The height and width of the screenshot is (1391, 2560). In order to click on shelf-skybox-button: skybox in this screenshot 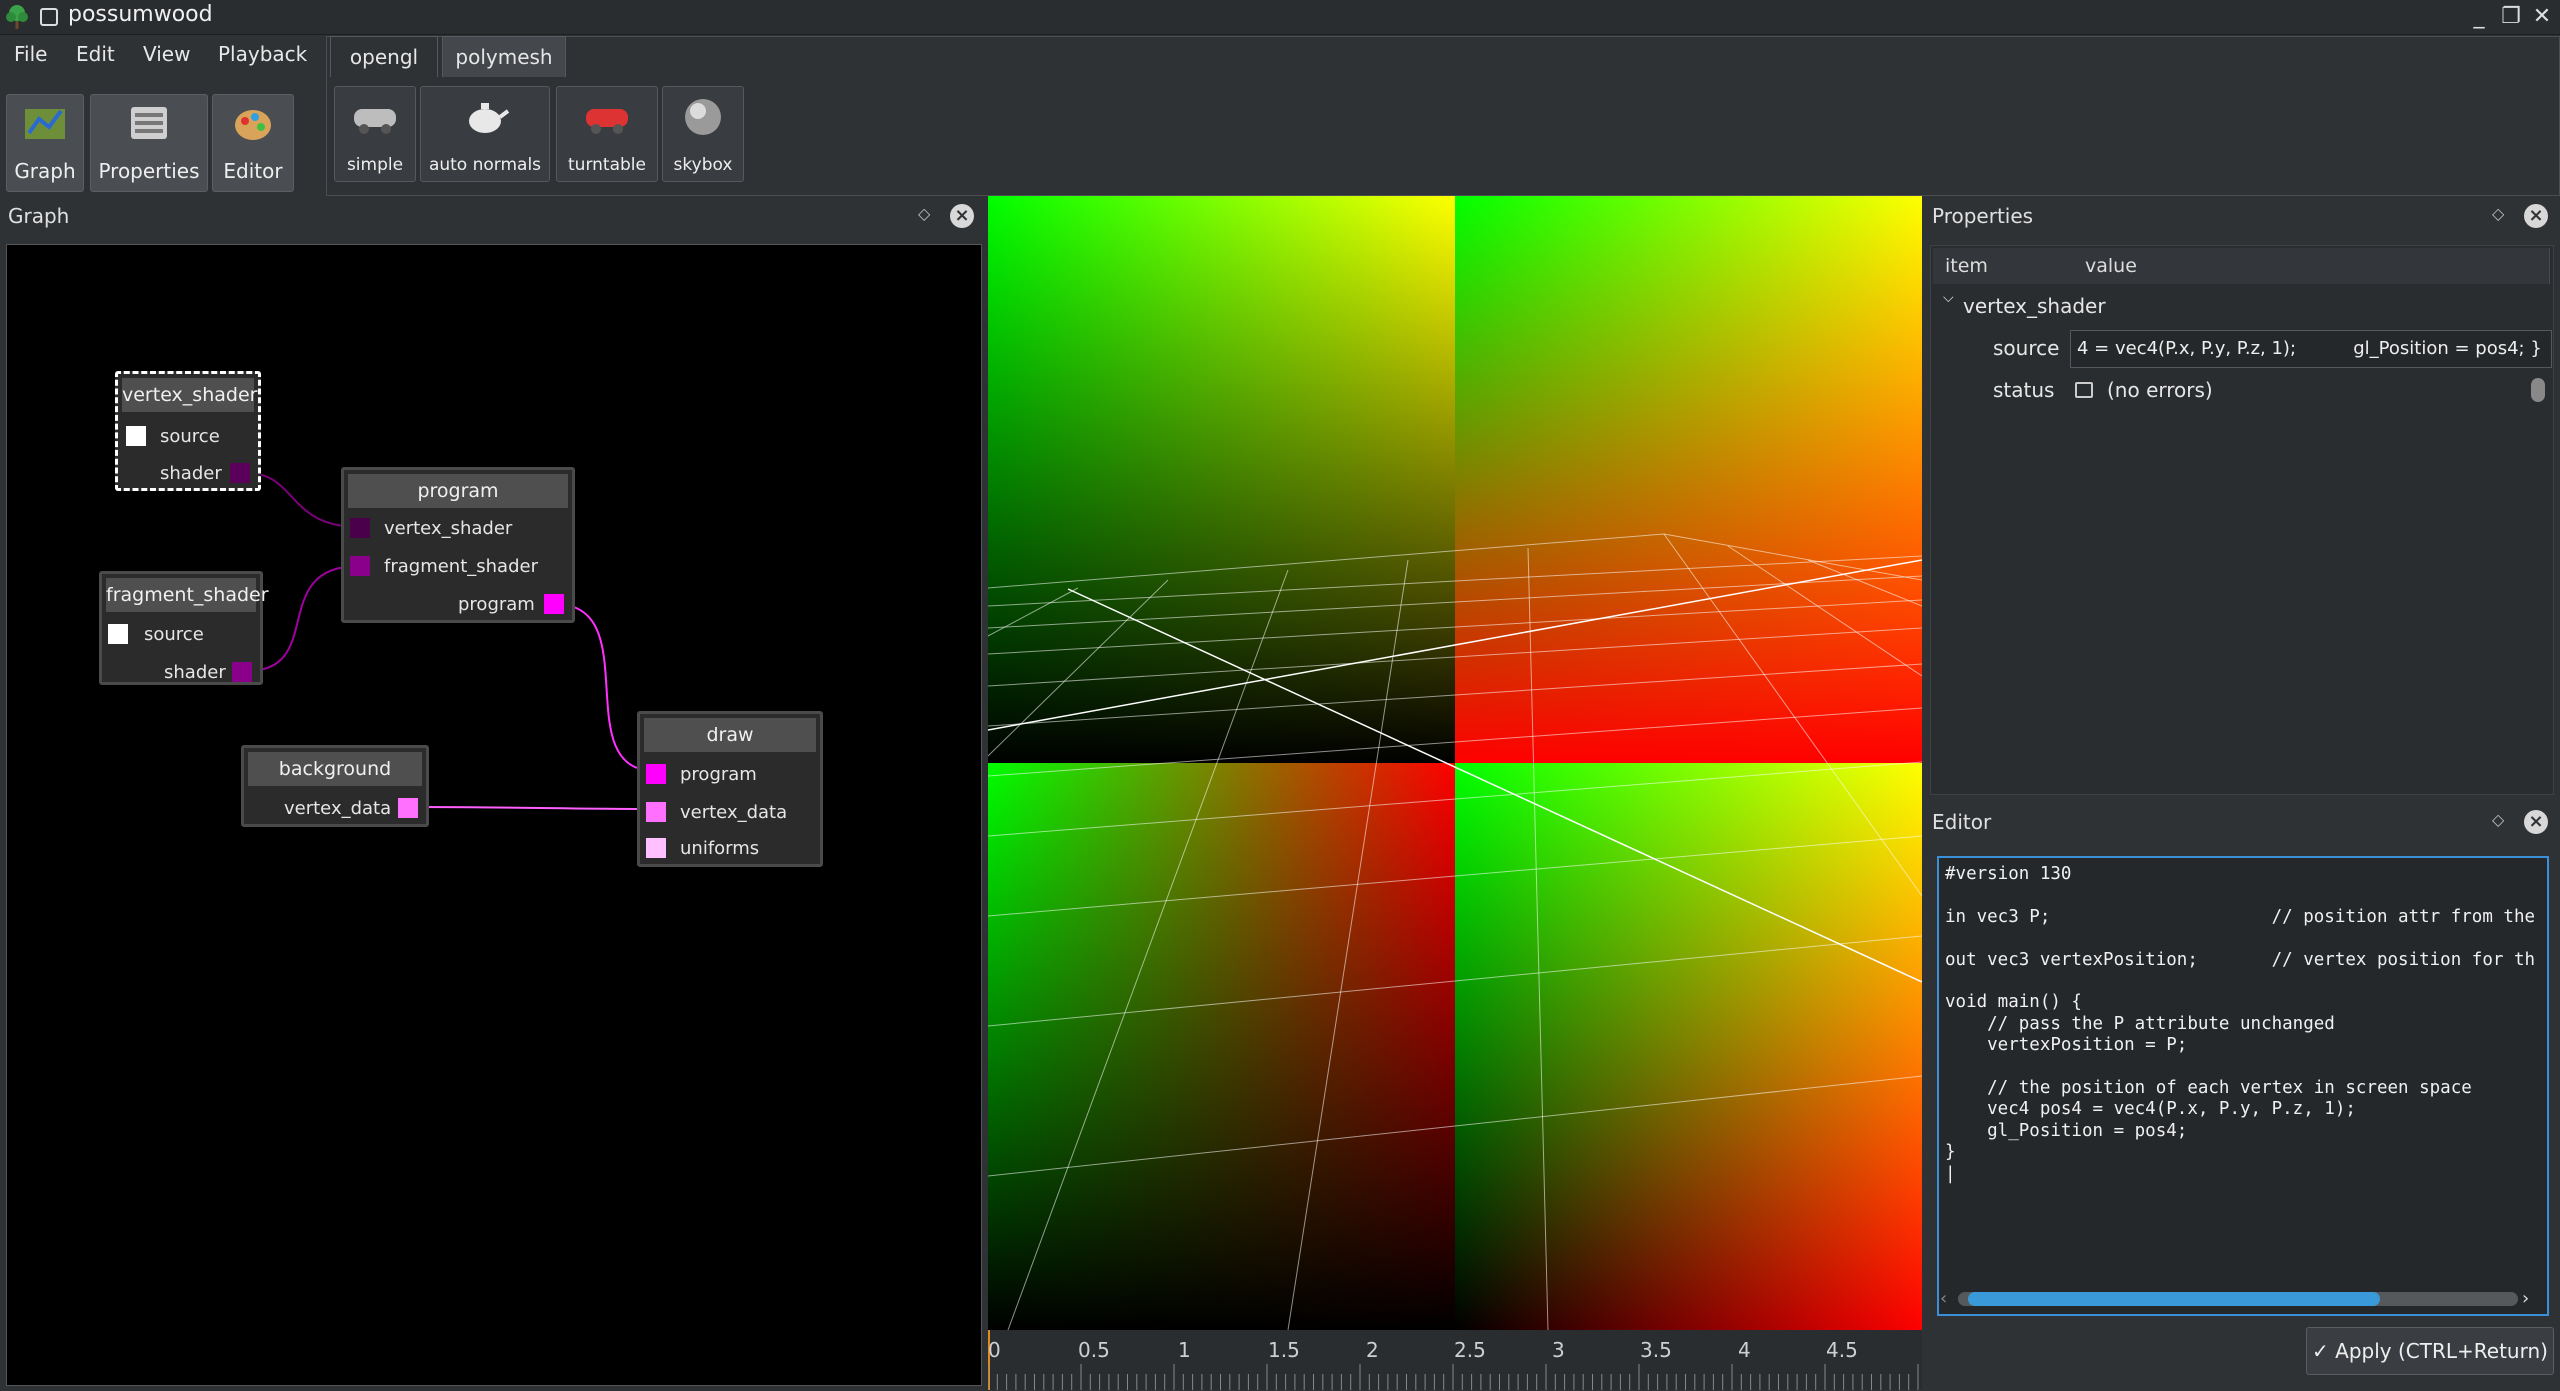, I will do `click(703, 134)`.